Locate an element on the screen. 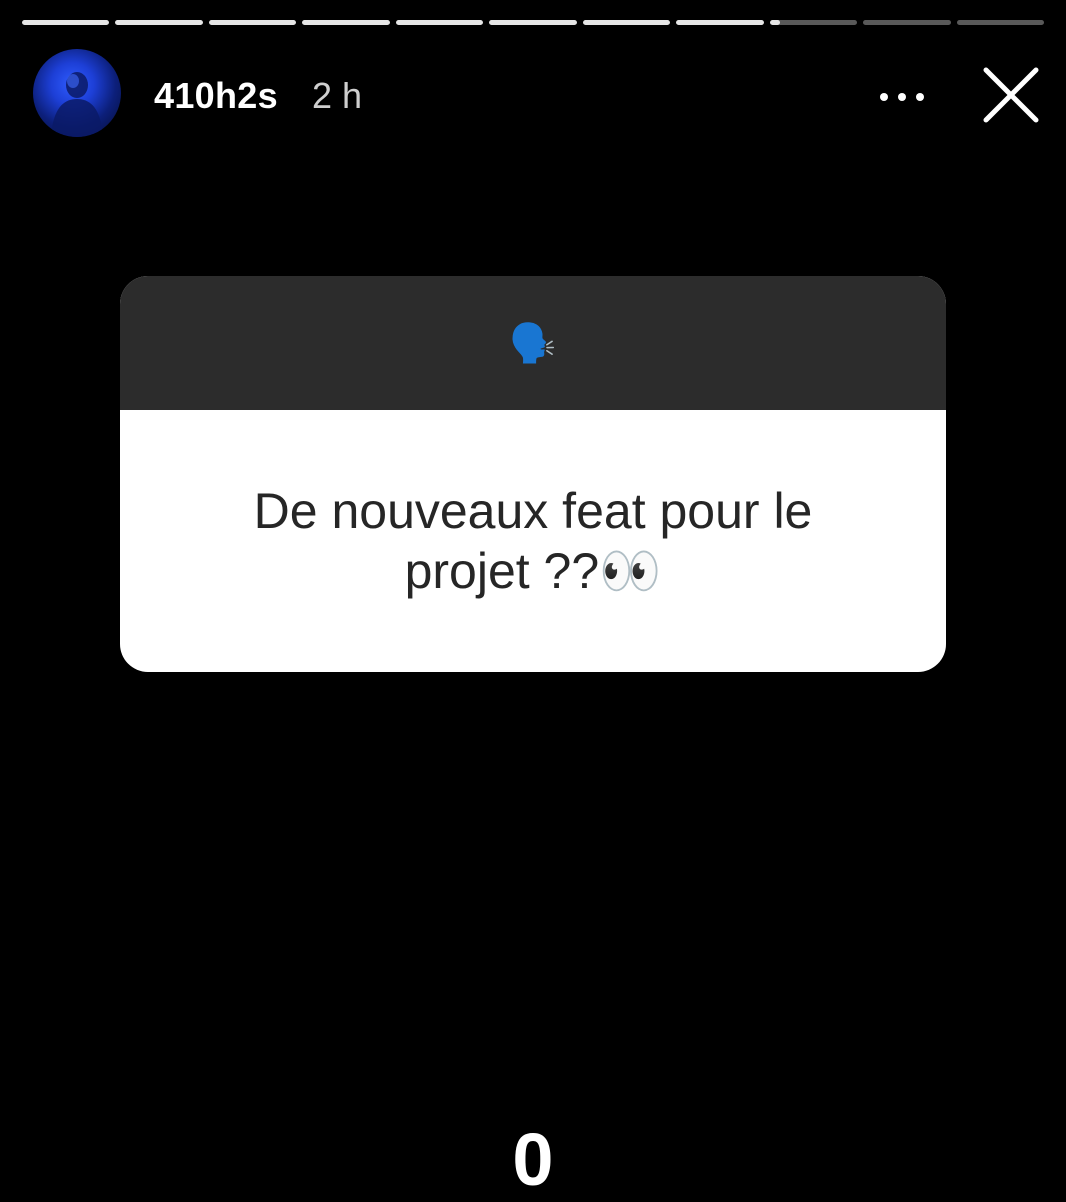 This screenshot has width=1066, height=1202. close-button is located at coordinates (1011, 97).